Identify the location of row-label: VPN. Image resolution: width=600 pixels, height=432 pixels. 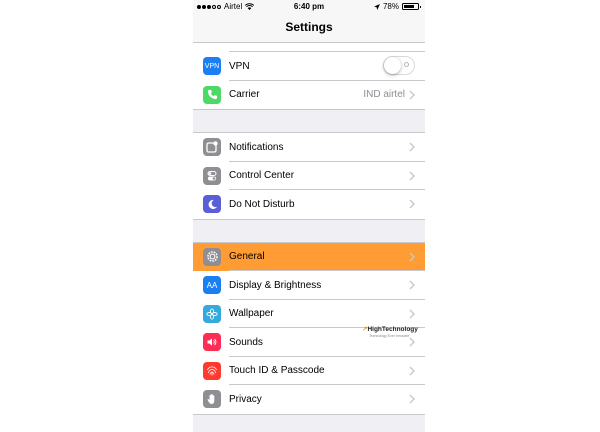
(239, 66).